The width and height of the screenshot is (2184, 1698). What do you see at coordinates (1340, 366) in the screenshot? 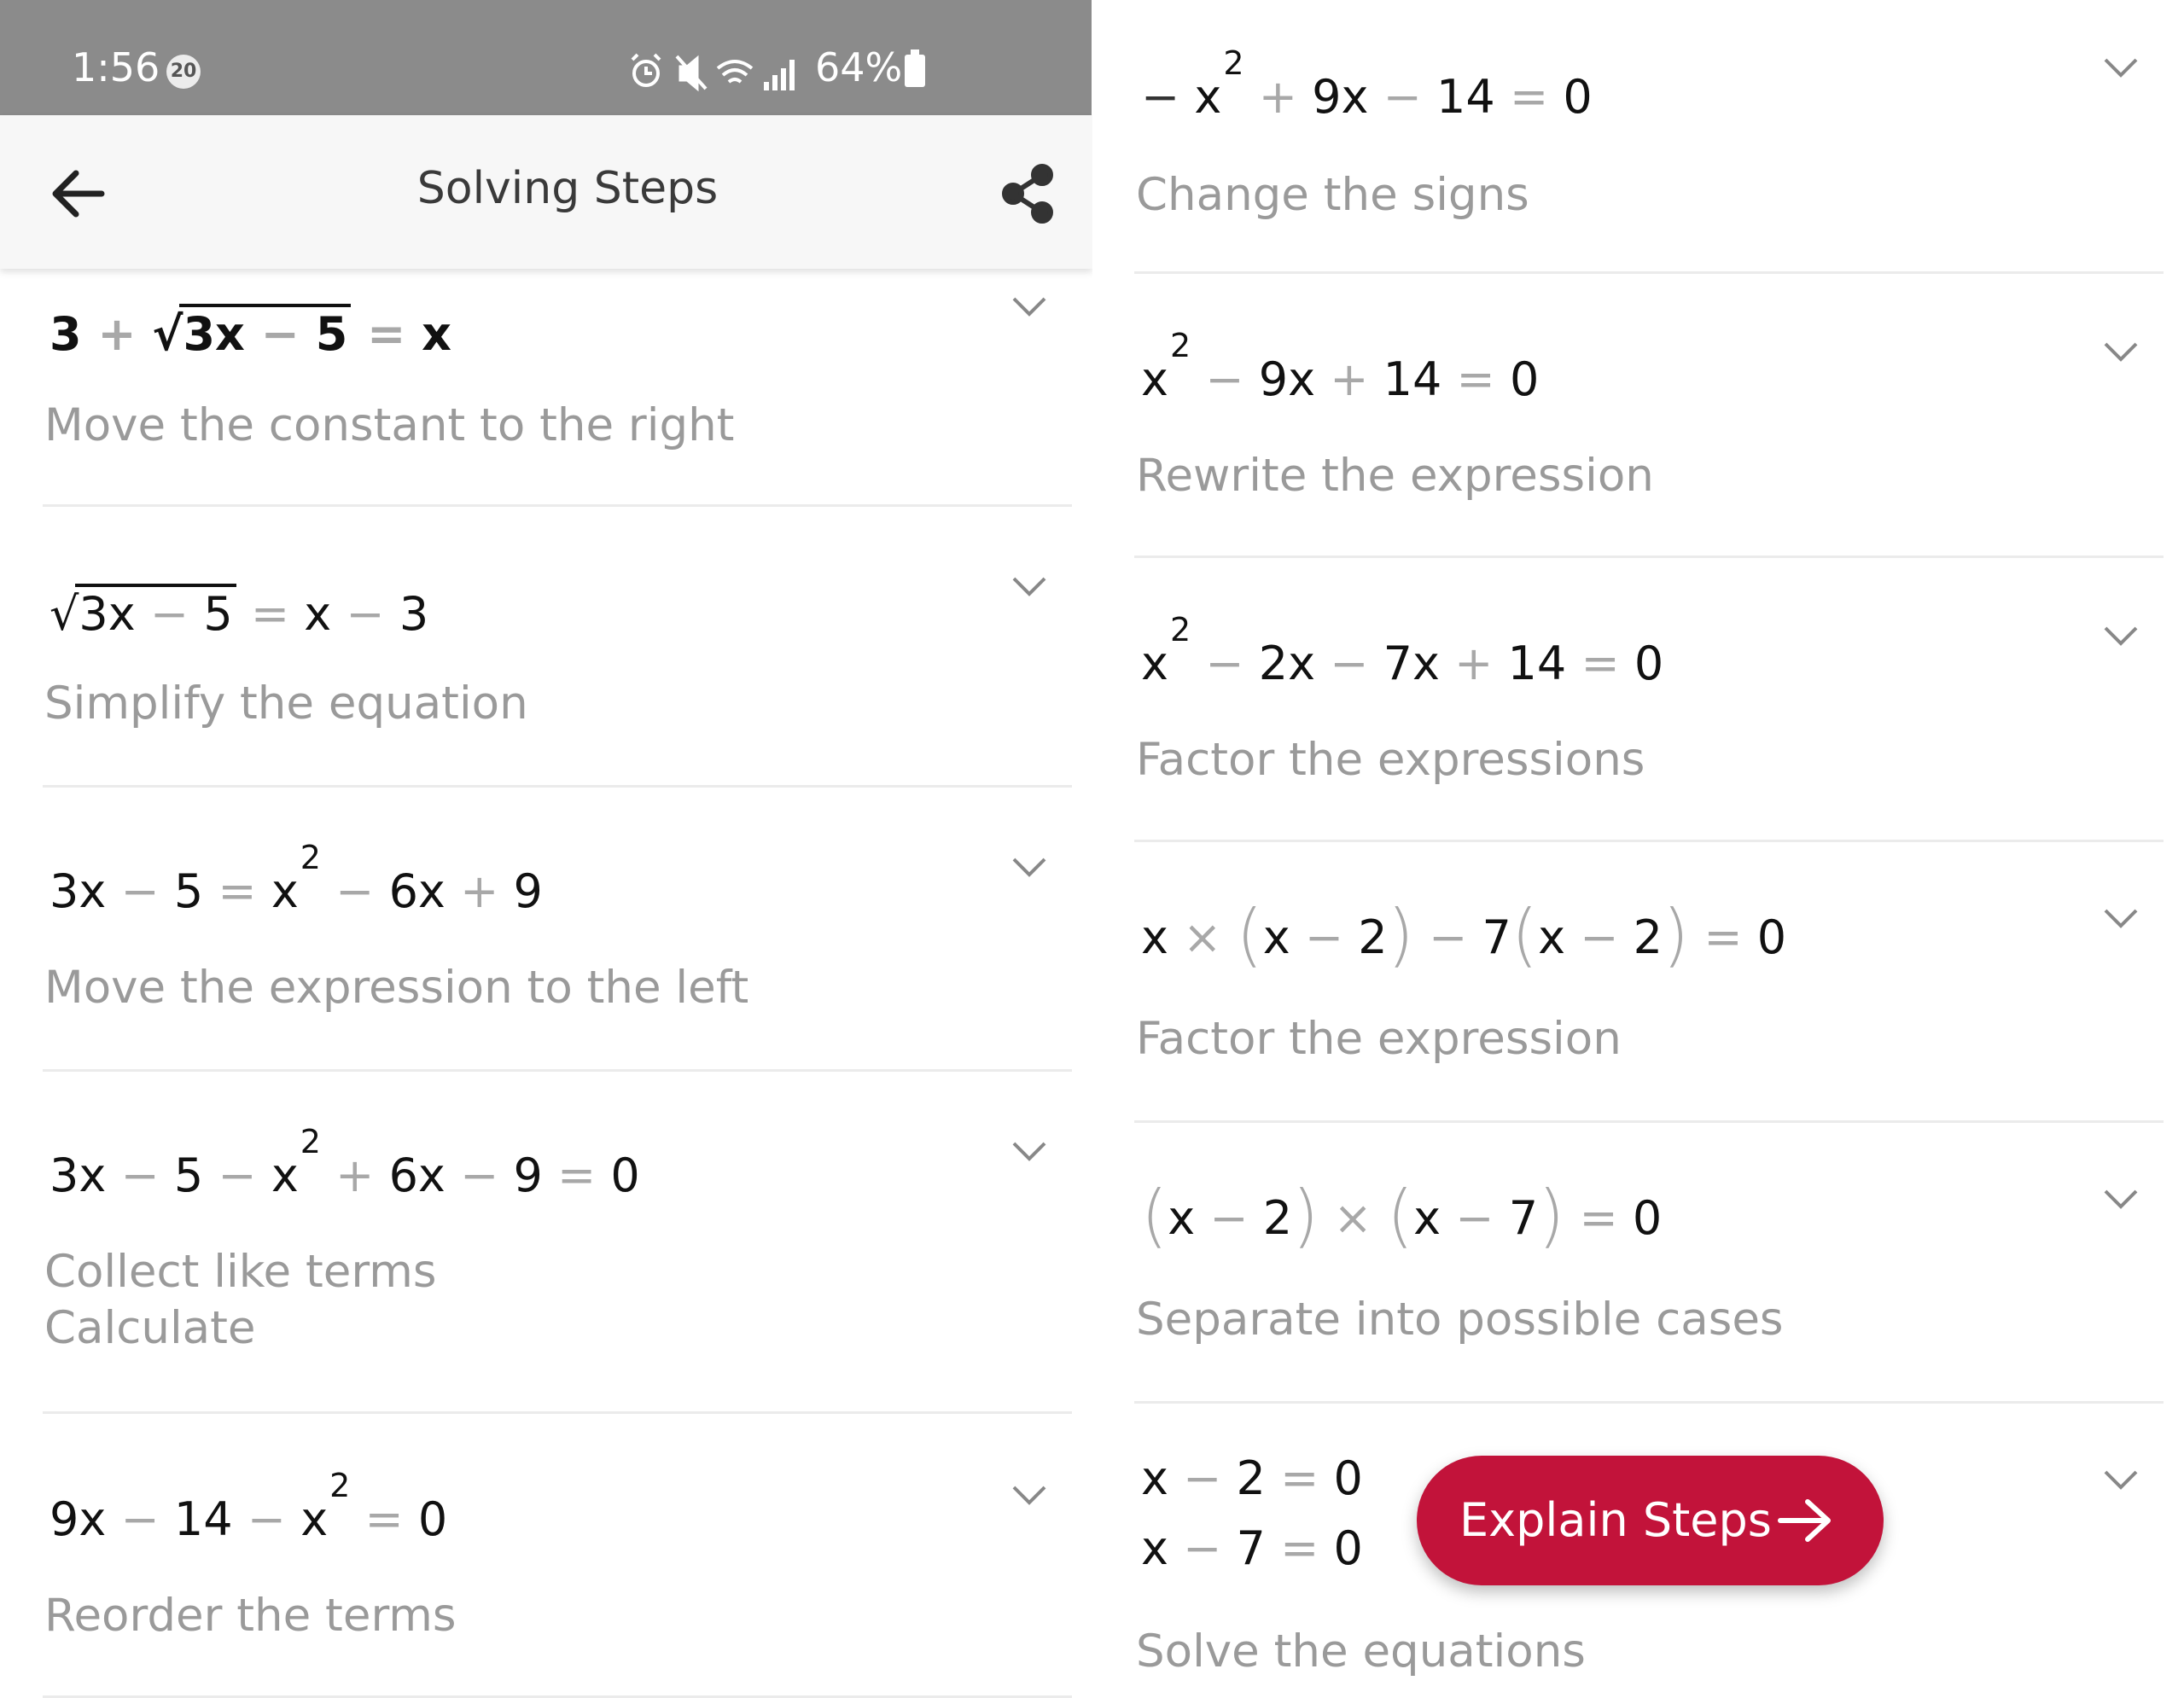
I see `step-equation: x2 − 9x + 14 = 0` at bounding box center [1340, 366].